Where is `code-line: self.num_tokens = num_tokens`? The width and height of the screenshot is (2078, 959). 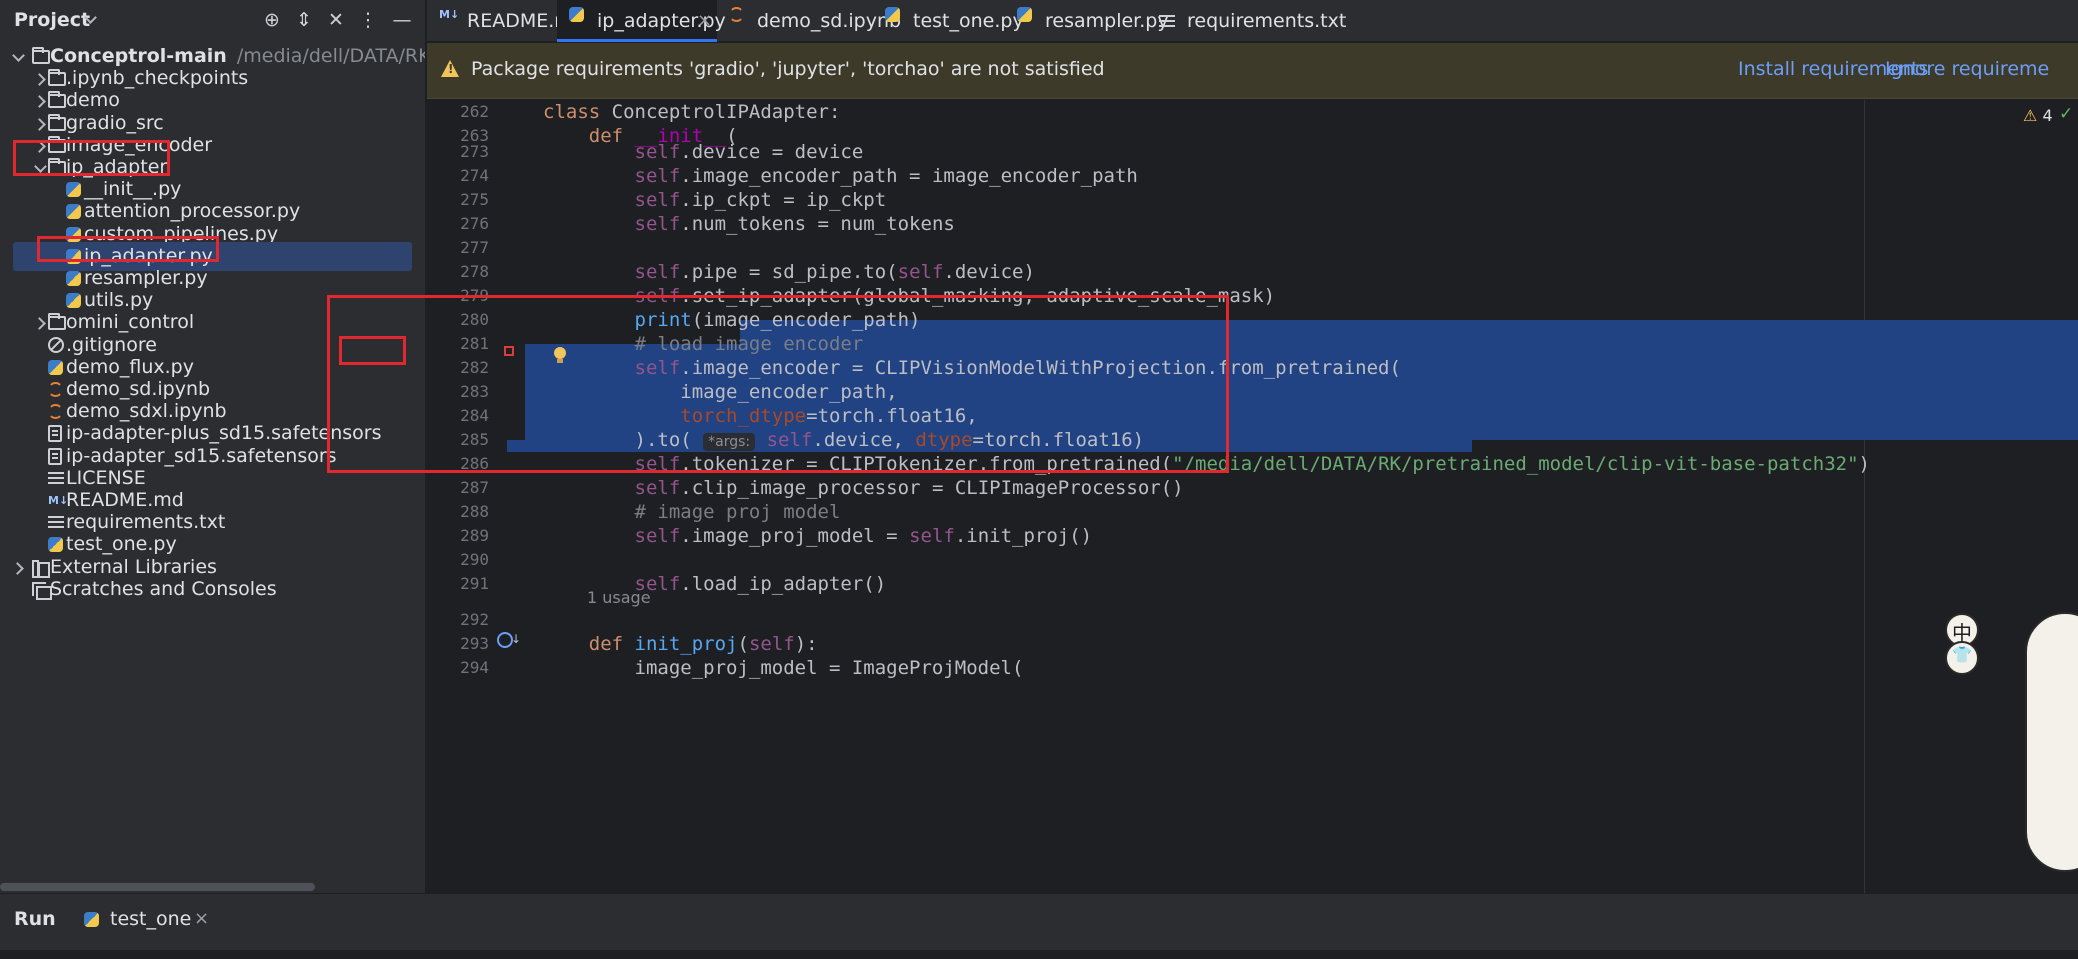
code-line: self.num_tokens = num_tokens is located at coordinates (749, 224).